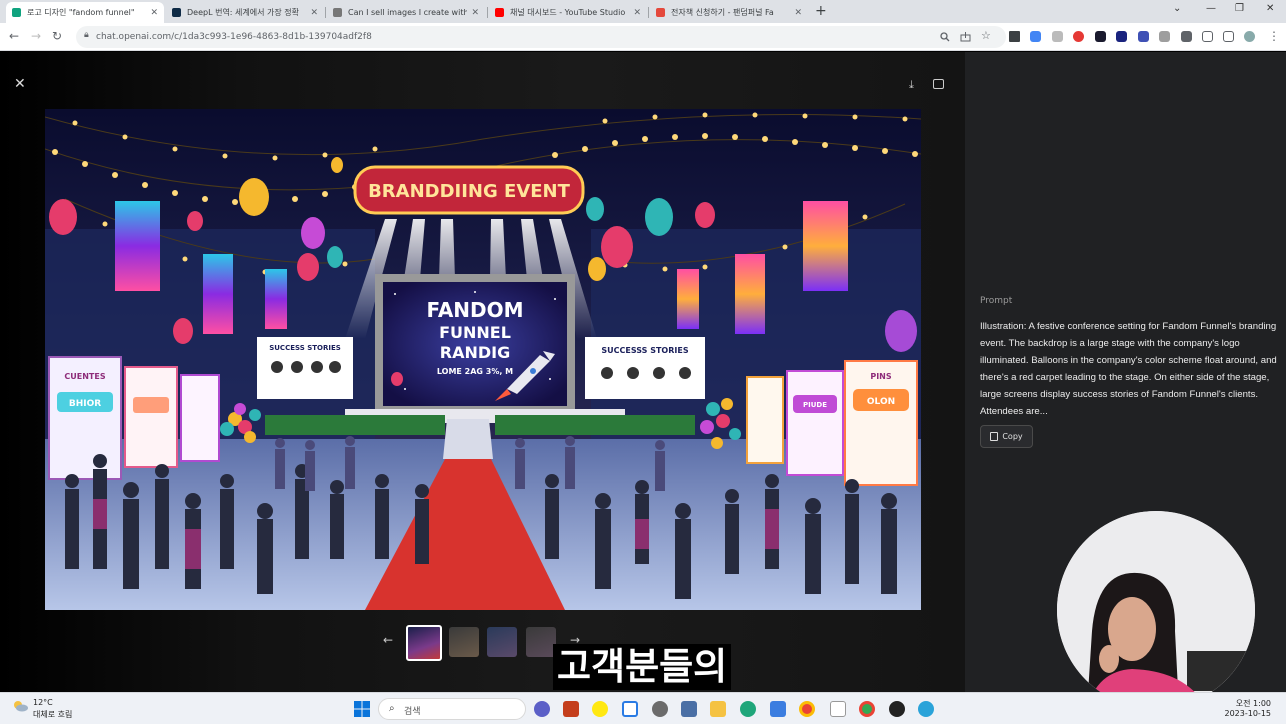 The height and width of the screenshot is (724, 1286). I want to click on lock-icon: 🔒︎, so click(86, 35).